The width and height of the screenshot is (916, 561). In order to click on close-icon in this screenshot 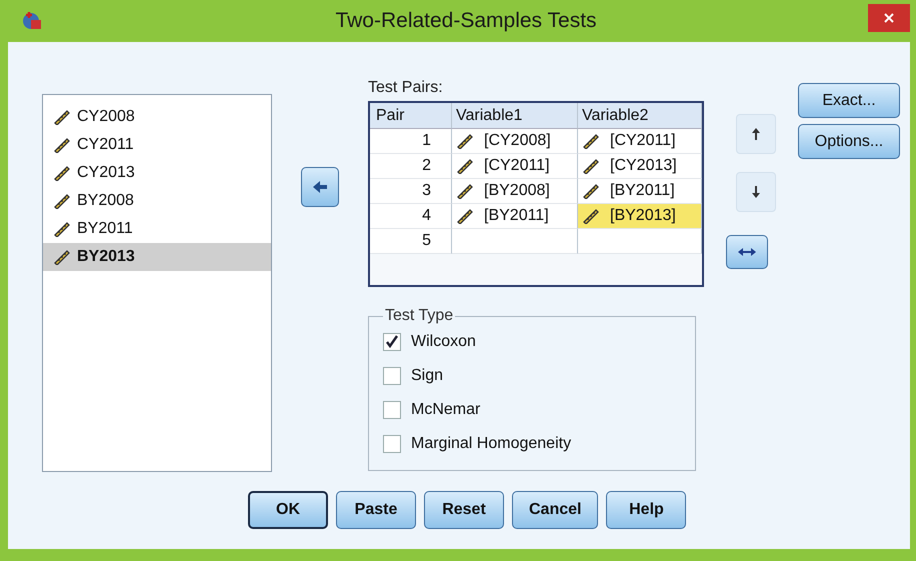, I will do `click(889, 18)`.